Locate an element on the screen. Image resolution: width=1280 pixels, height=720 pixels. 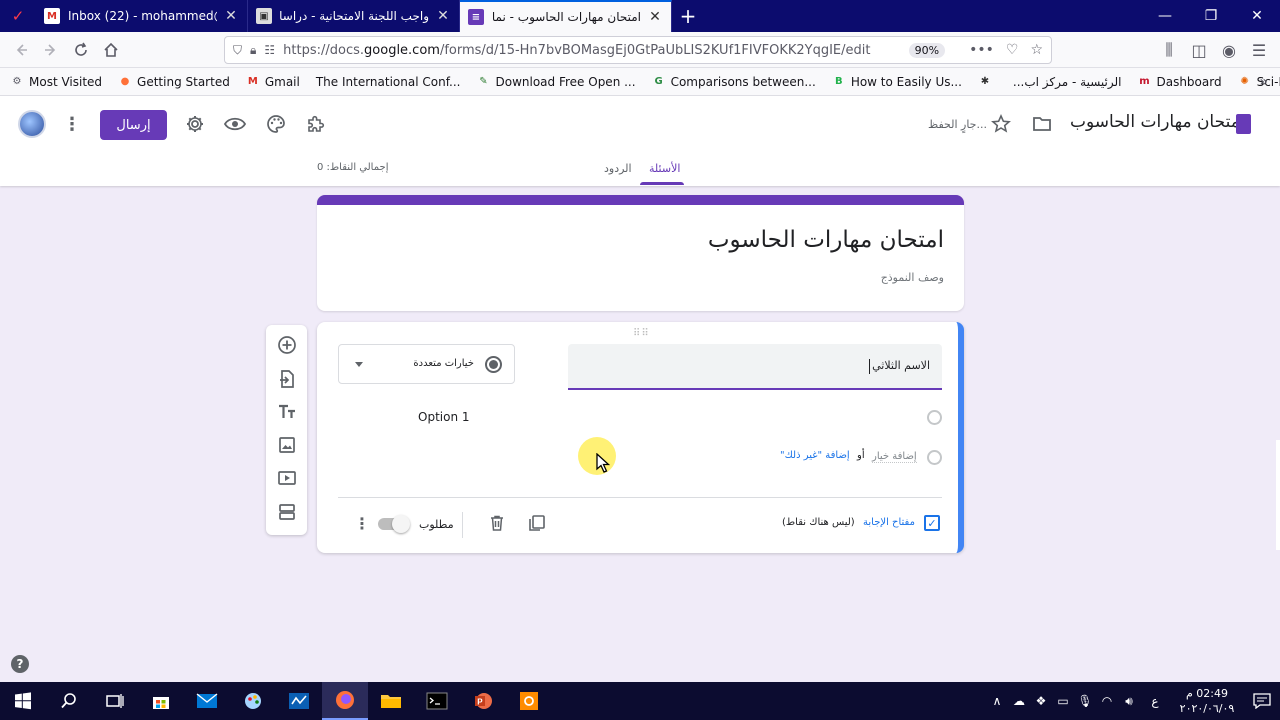
zoom-level: 90% is located at coordinates (927, 50).